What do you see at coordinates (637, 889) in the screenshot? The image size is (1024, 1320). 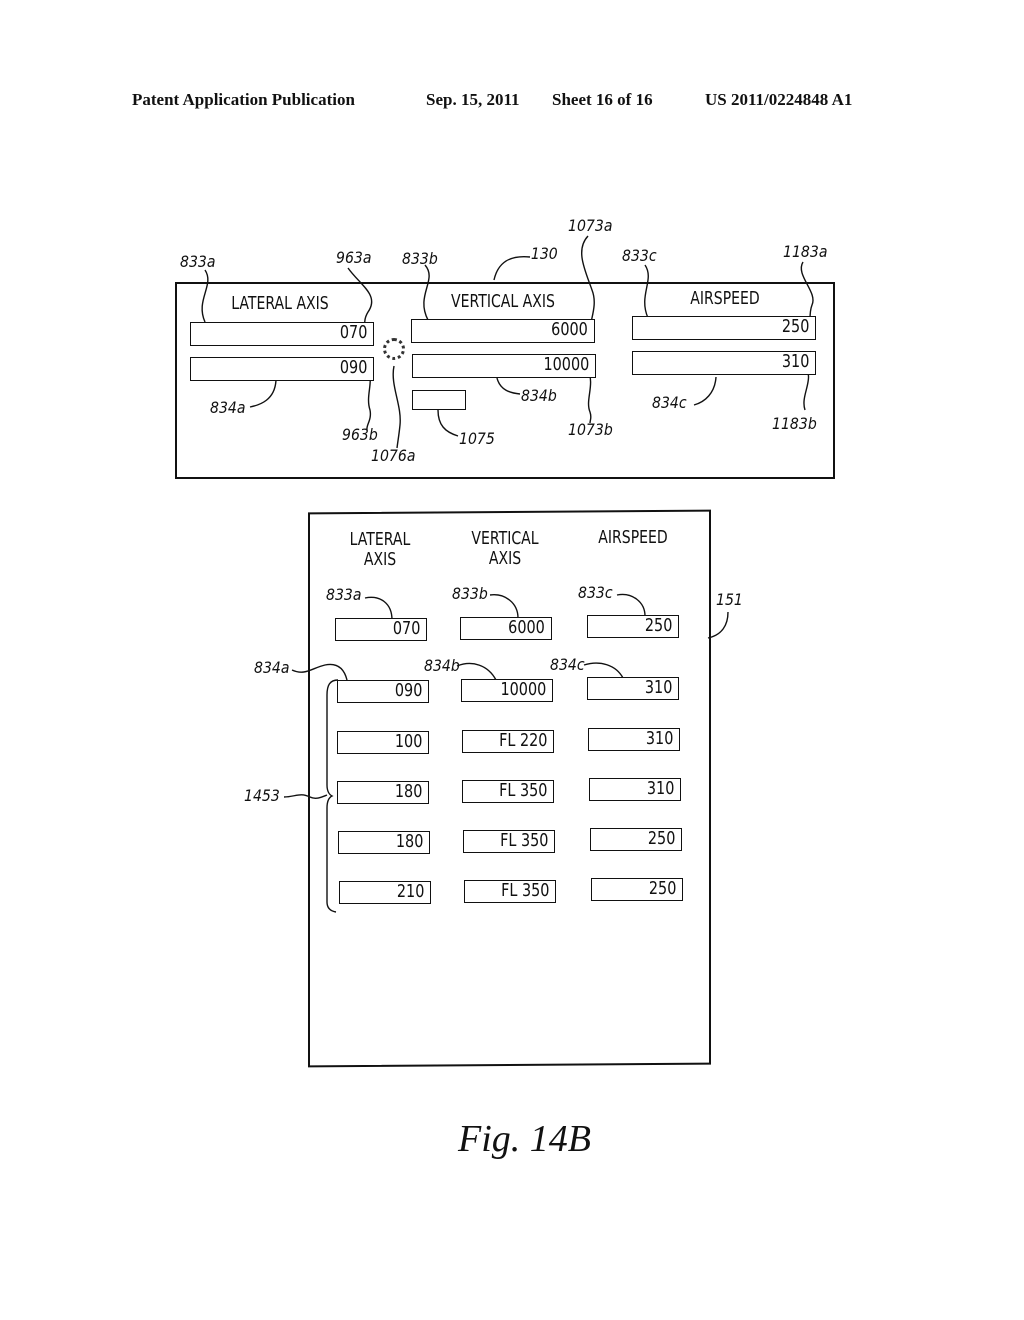 I see `row5-airspeed-field: 250` at bounding box center [637, 889].